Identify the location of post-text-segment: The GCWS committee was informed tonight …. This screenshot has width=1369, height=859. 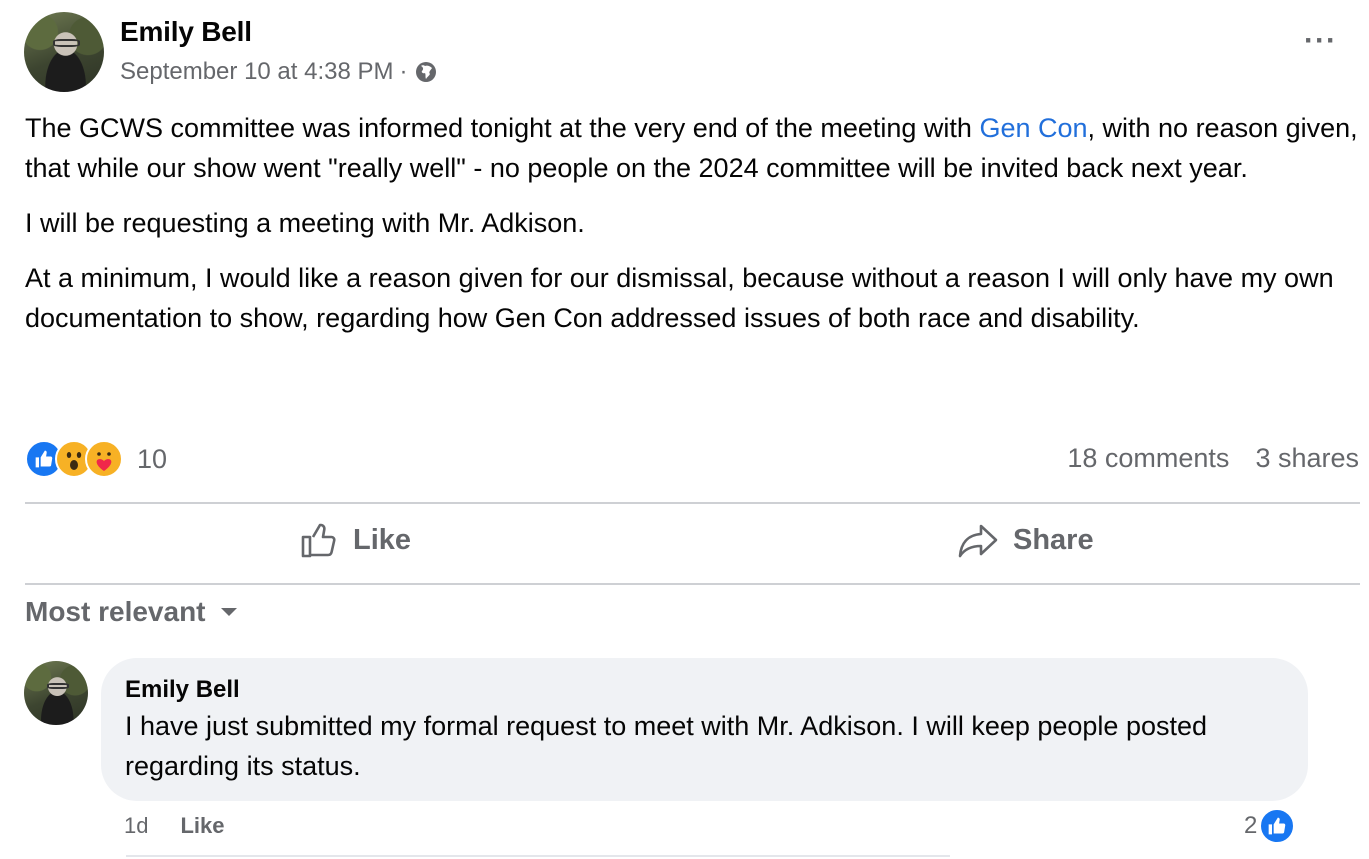
(502, 128).